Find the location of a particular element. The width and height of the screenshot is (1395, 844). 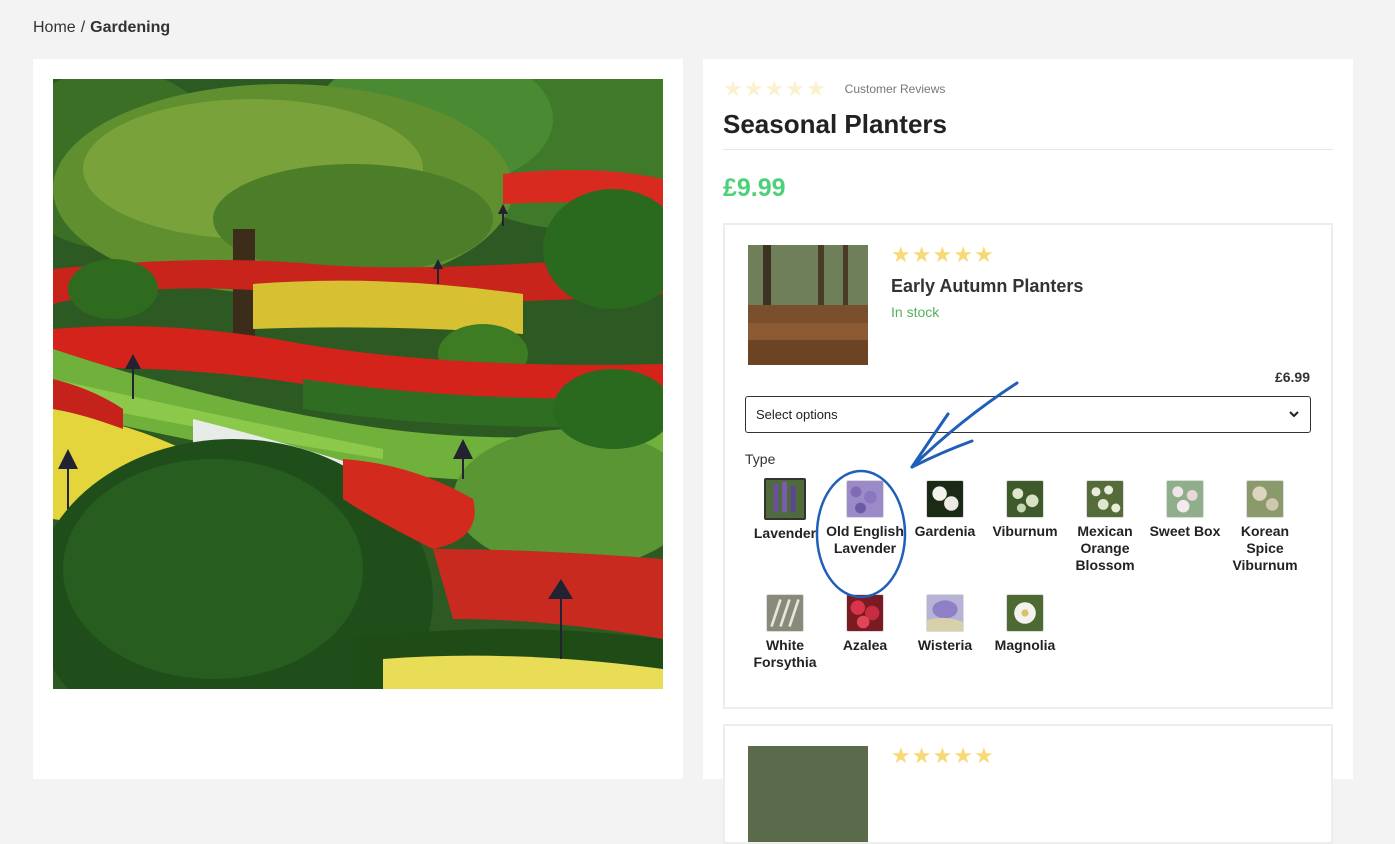

type-label: Type is located at coordinates (760, 459).